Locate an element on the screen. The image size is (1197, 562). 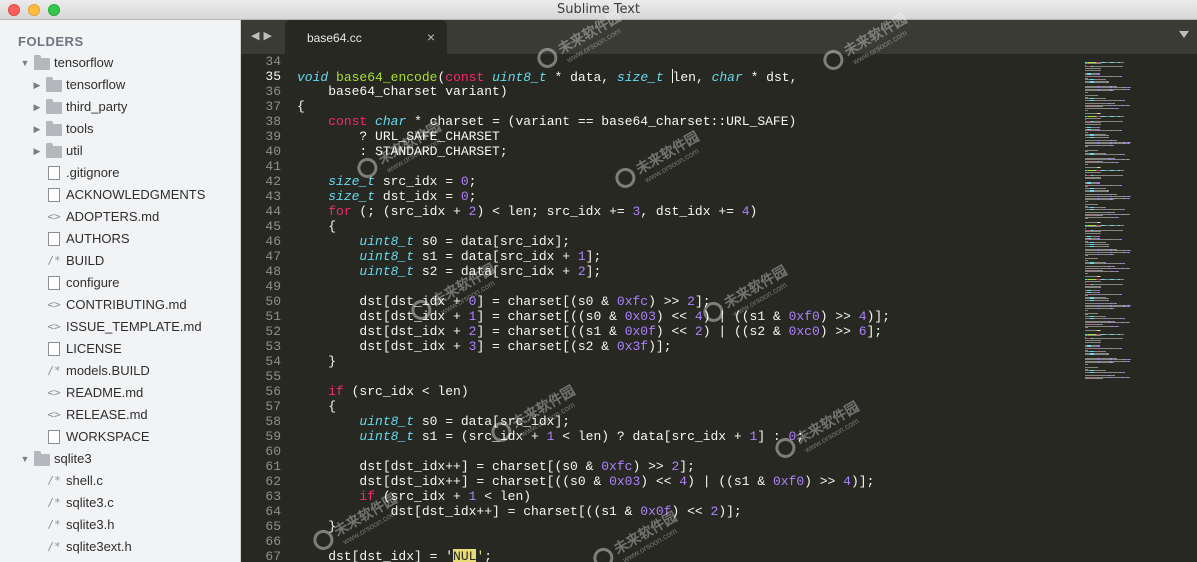
line-number: 49 is located at coordinates (273, 286).